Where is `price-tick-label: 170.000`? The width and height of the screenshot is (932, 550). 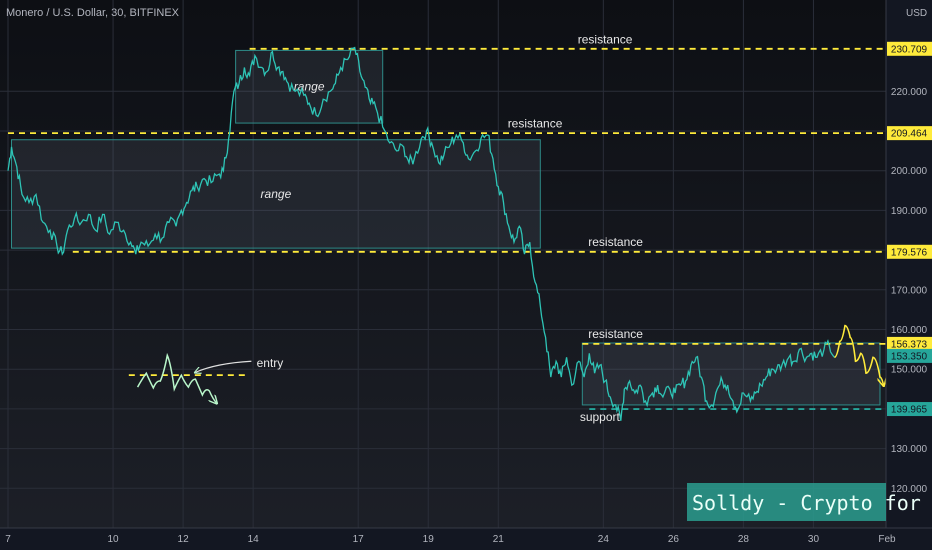
price-tick-label: 170.000 is located at coordinates (909, 290).